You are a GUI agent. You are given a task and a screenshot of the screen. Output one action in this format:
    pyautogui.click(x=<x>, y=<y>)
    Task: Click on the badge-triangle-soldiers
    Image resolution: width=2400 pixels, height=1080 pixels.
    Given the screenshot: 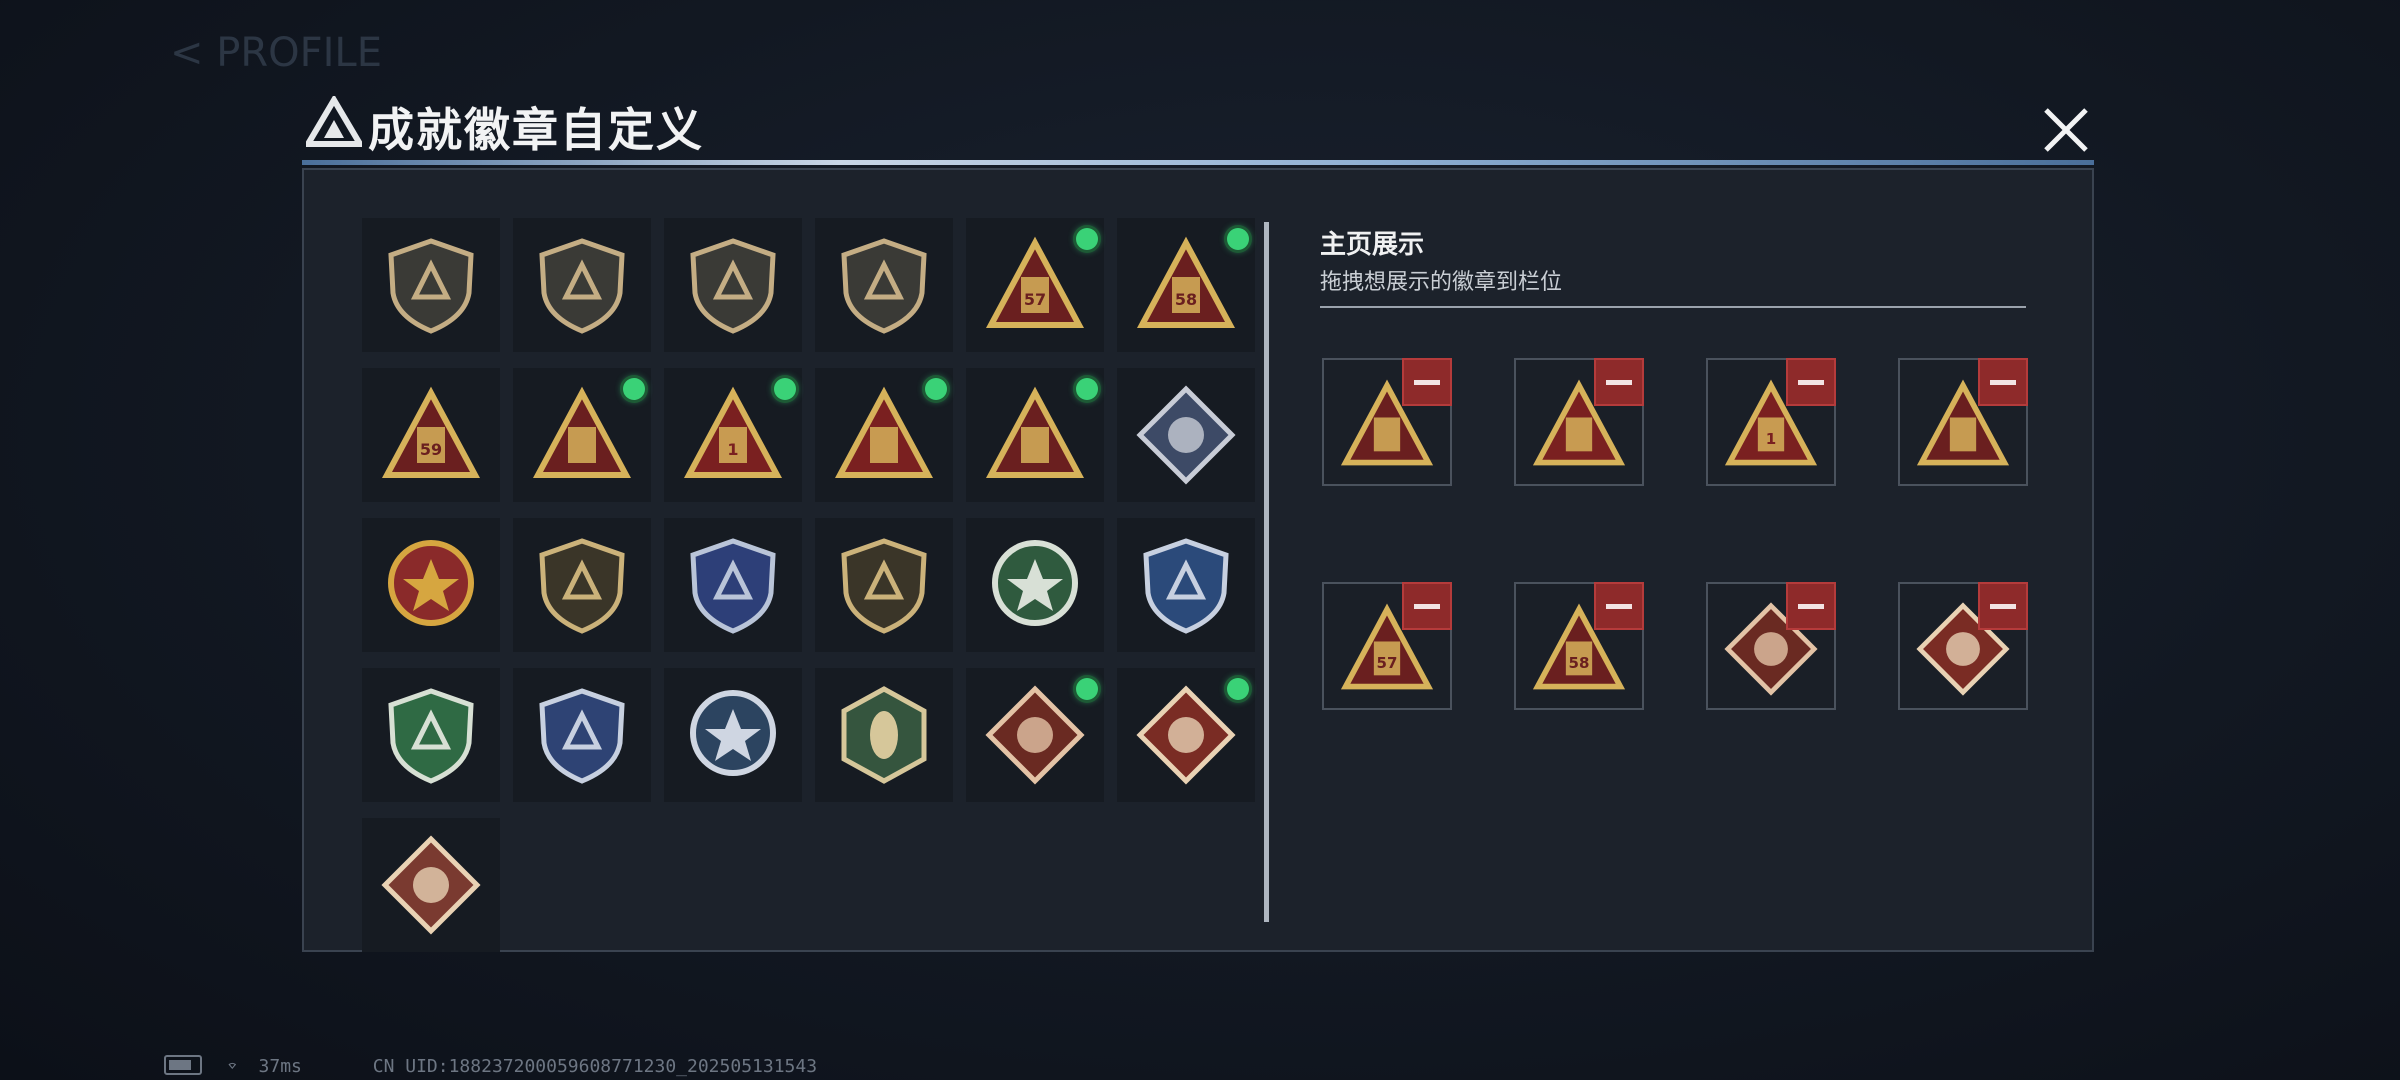 What is the action you would take?
    pyautogui.click(x=1035, y=435)
    